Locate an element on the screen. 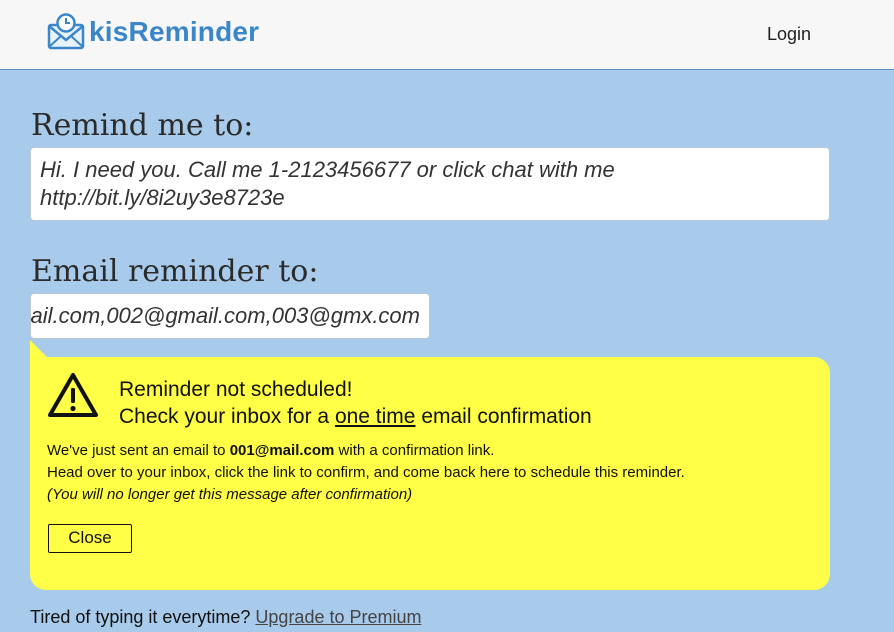 The height and width of the screenshot is (632, 894). brand-name: kisReminder is located at coordinates (174, 31).